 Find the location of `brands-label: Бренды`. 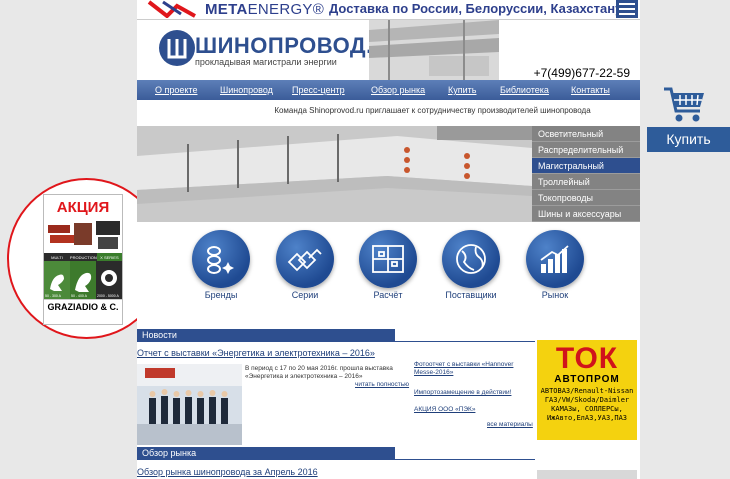

brands-label: Бренды is located at coordinates (221, 295).